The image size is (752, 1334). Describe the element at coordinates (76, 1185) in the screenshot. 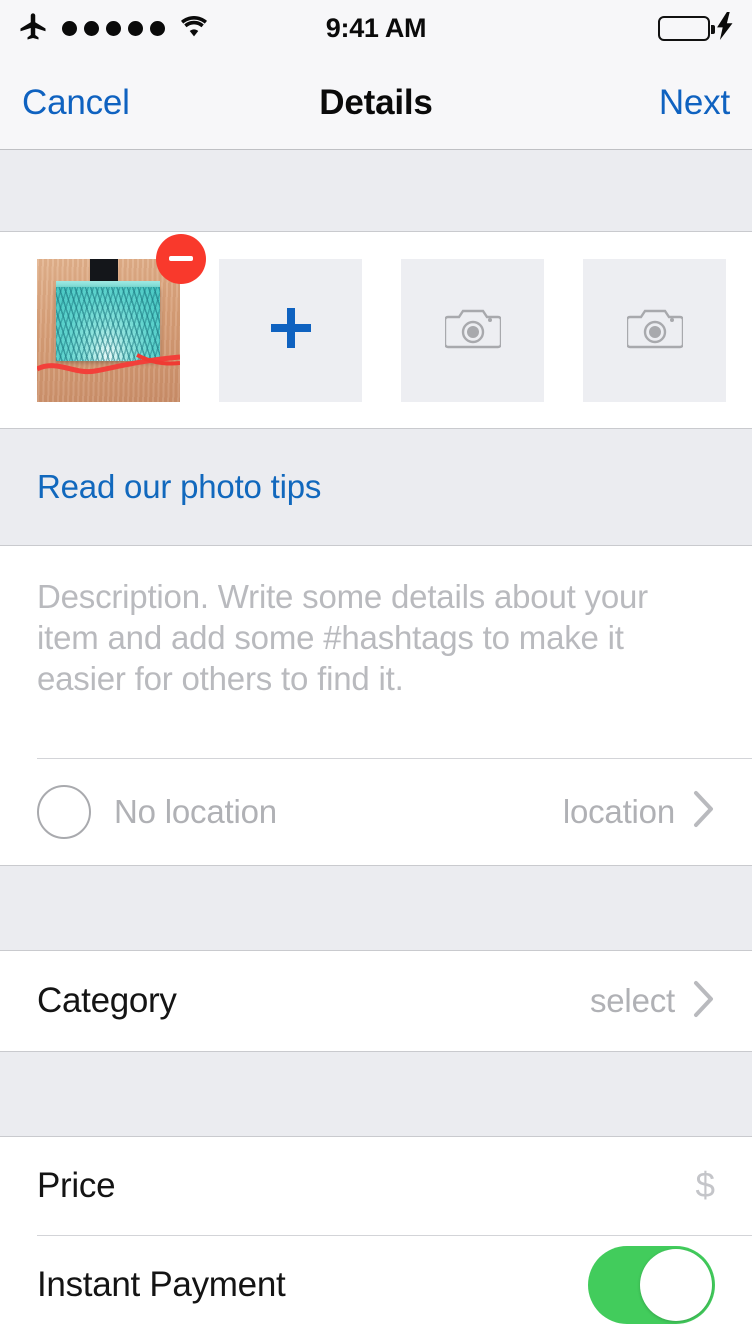

I see `price-label: Price` at that location.